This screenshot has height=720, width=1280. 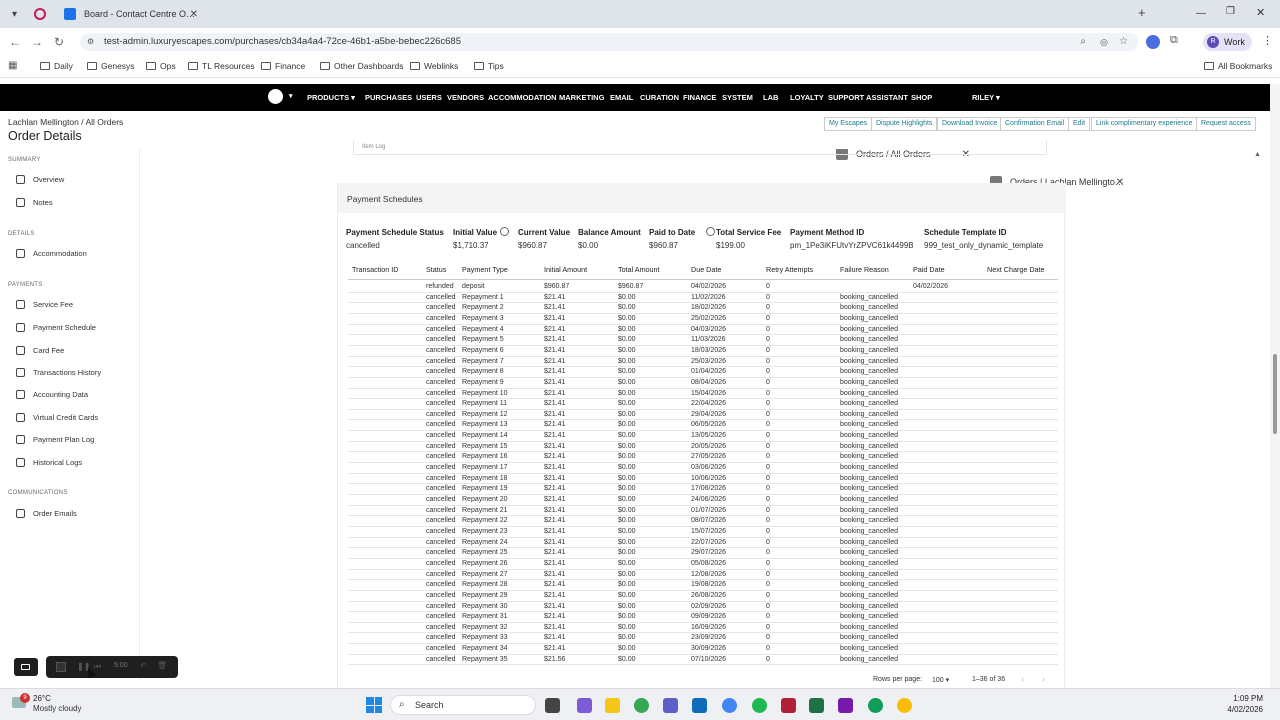 I want to click on bookmark-folder: Finance, so click(x=283, y=66).